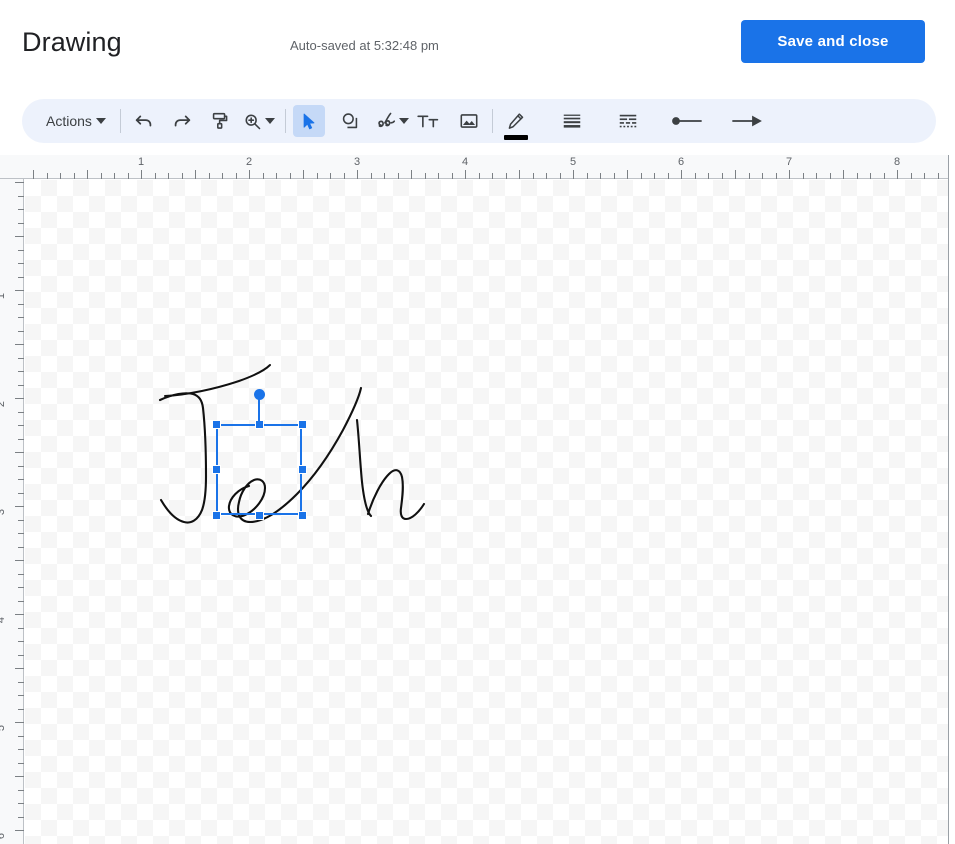 The width and height of the screenshot is (955, 844). I want to click on ruler-label: 8, so click(897, 162).